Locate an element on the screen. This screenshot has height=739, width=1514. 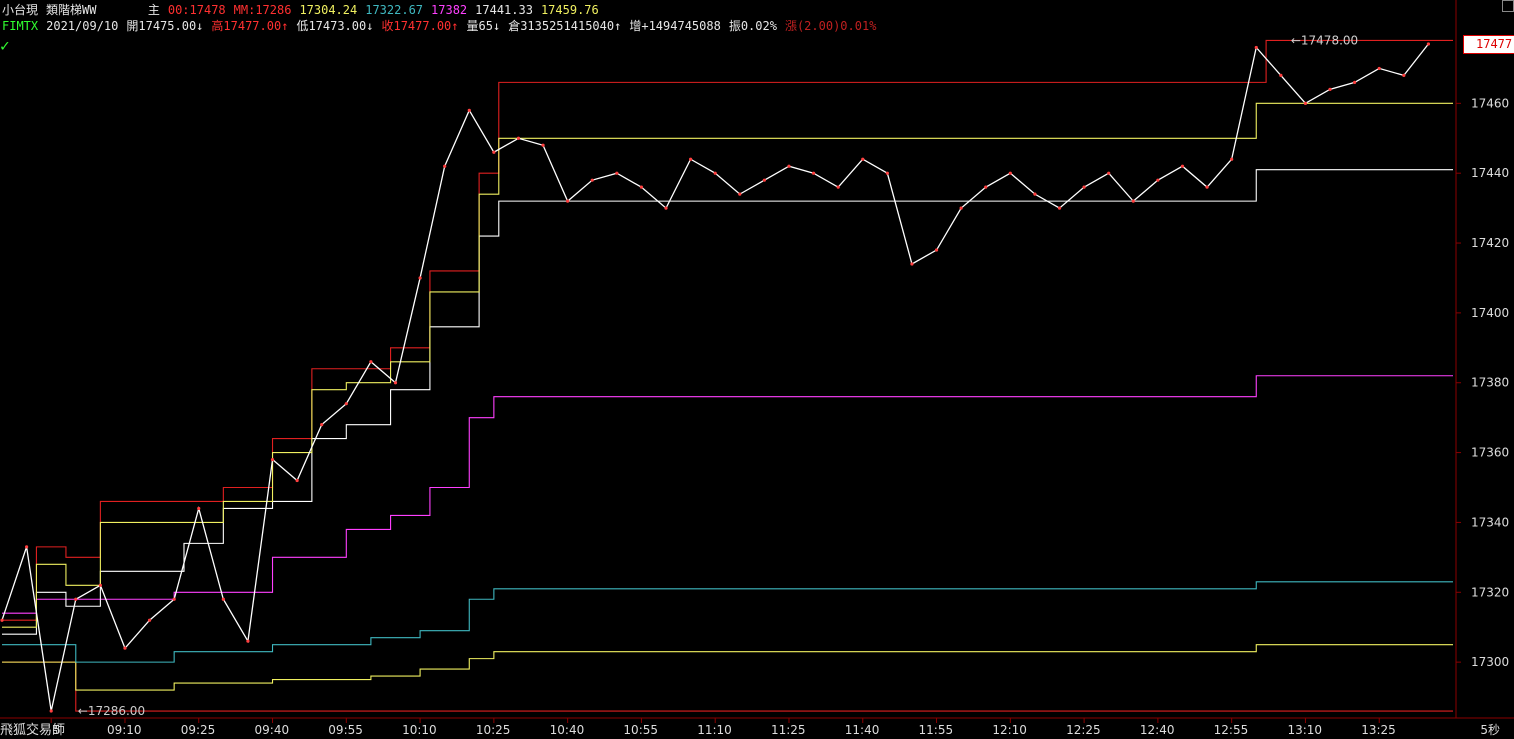
y-tick-label: 17300 is located at coordinates (1490, 662).